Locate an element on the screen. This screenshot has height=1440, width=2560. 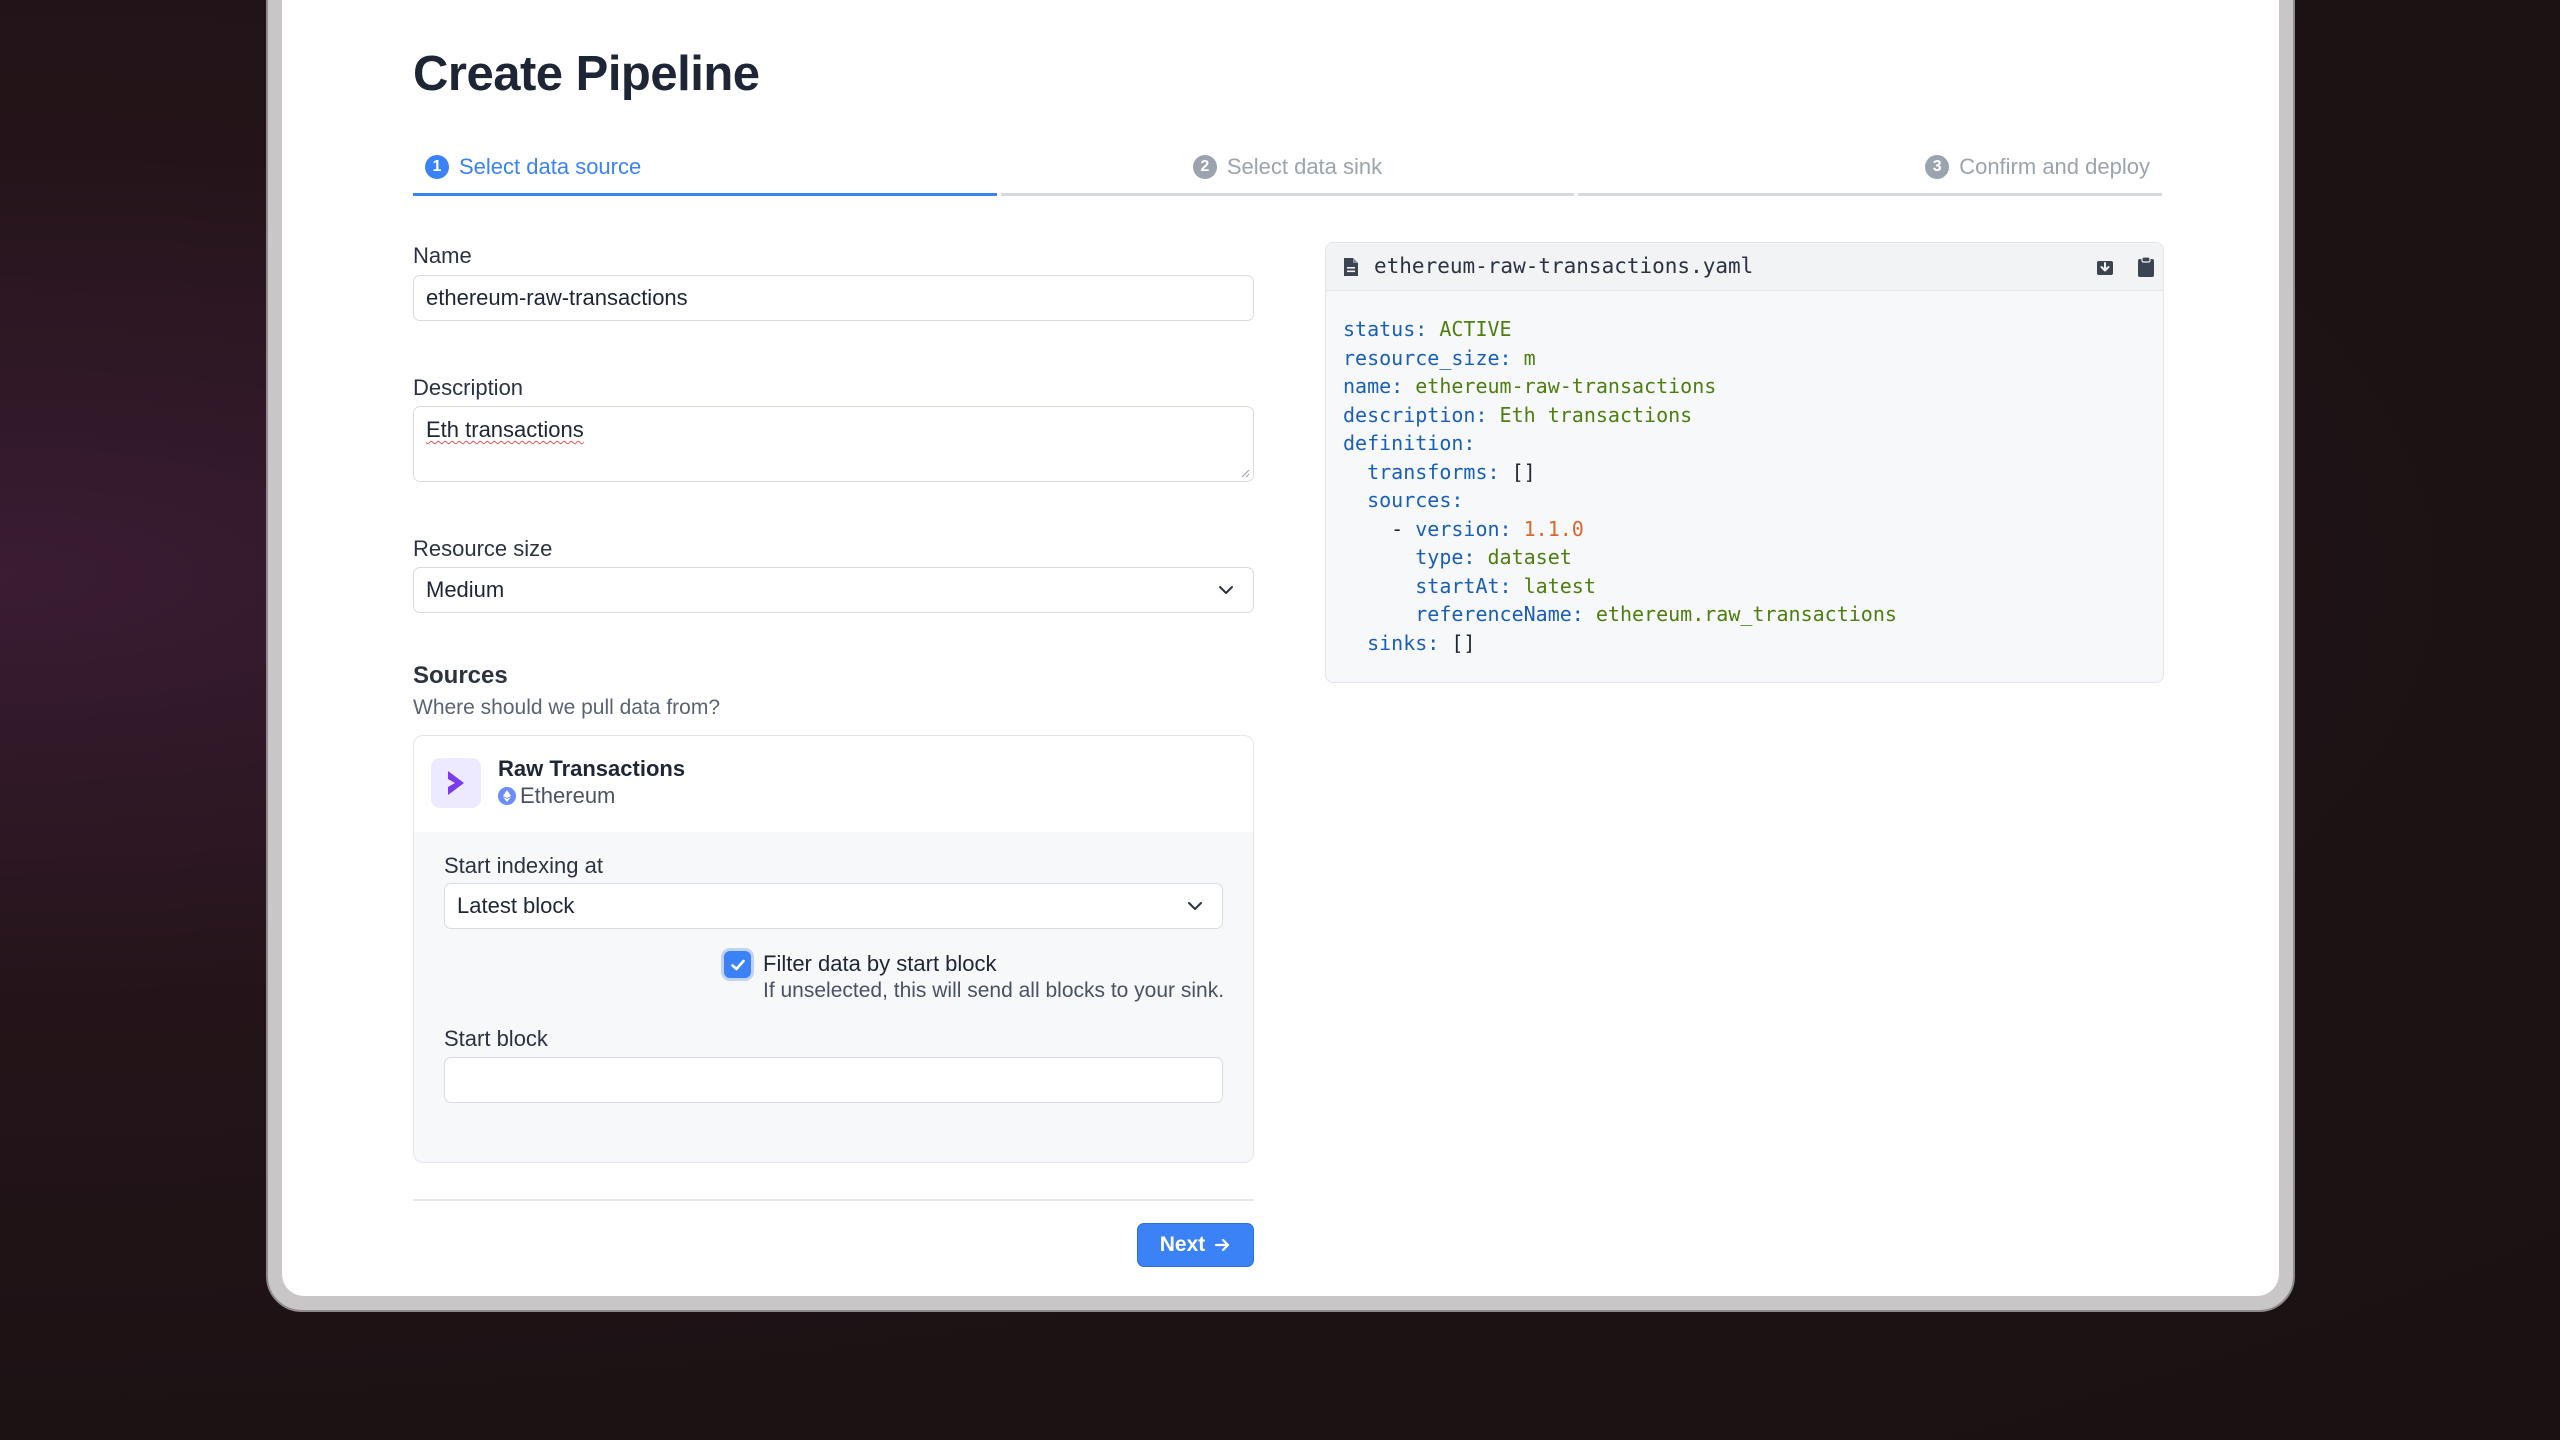
source-card-header: Raw Transactions Ethereum is located at coordinates (833, 784).